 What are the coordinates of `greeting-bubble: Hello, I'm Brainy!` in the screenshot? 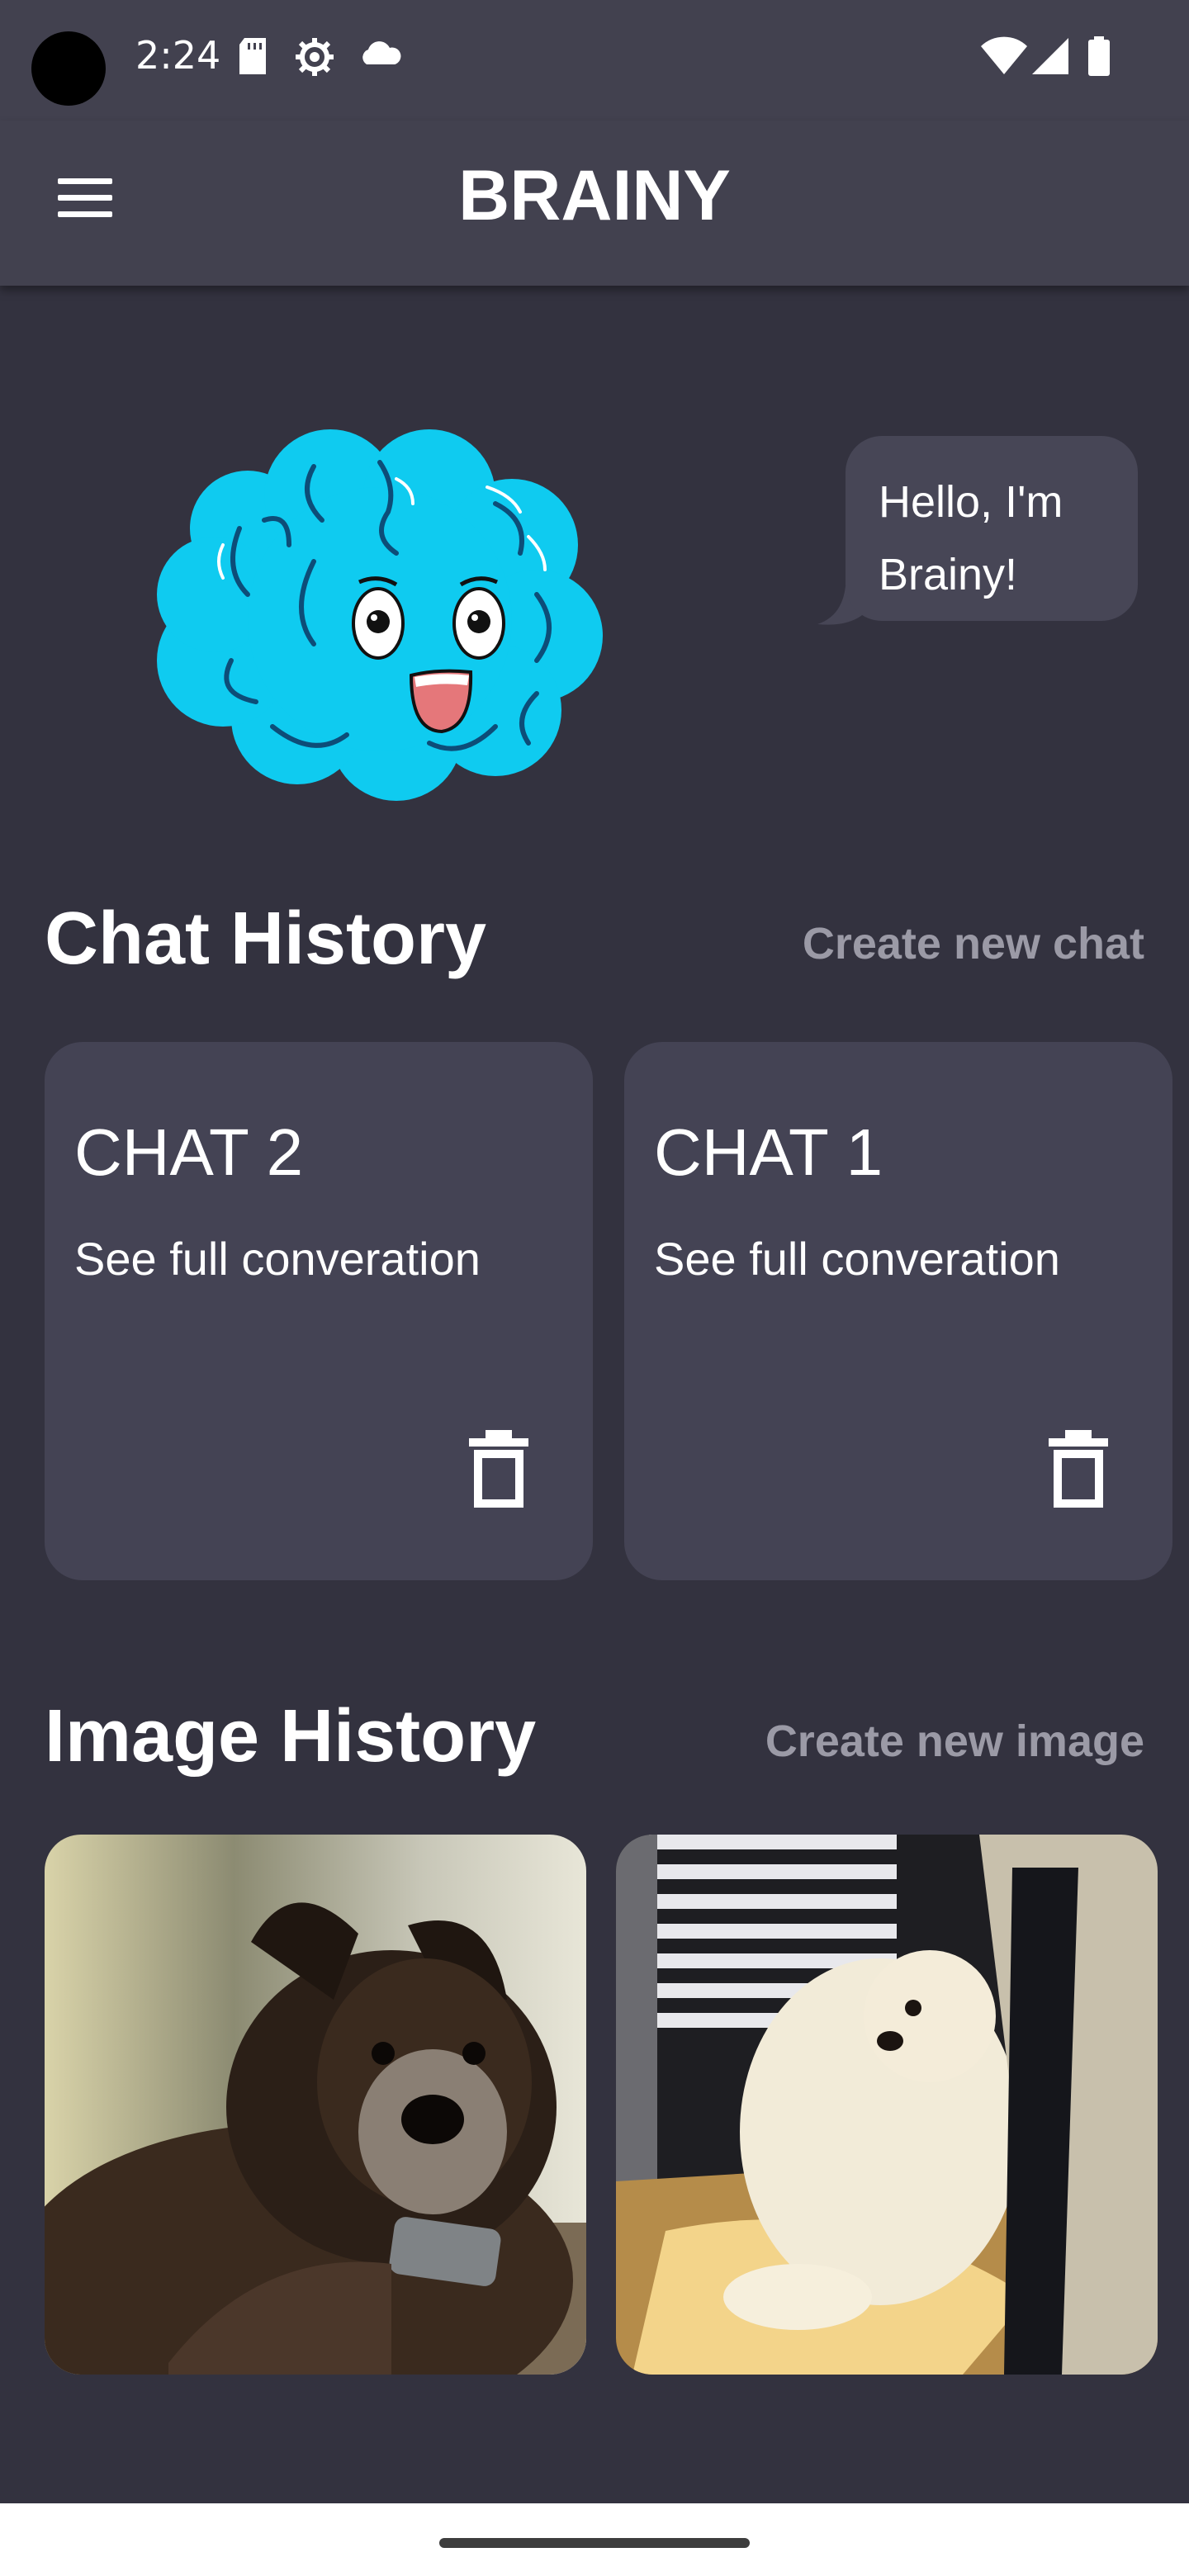 It's located at (992, 528).